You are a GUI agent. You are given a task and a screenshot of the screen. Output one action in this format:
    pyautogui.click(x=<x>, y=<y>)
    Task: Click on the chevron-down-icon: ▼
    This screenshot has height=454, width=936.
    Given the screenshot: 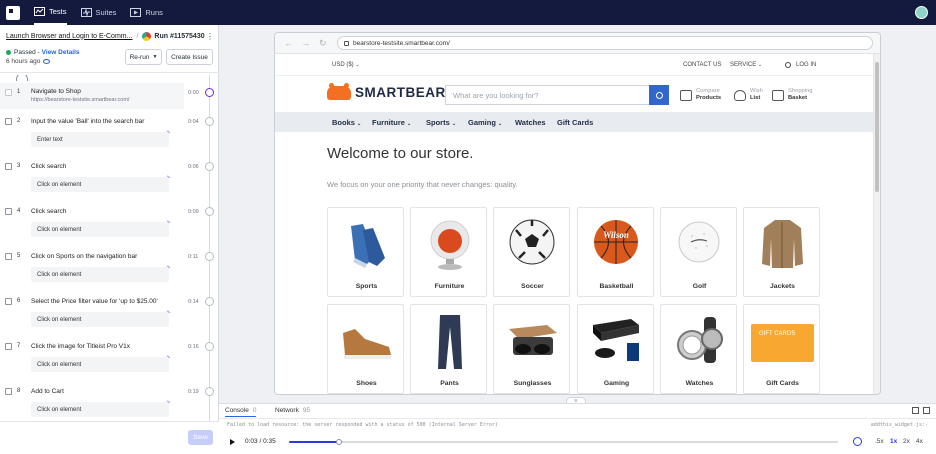 What is the action you would take?
    pyautogui.click(x=155, y=57)
    